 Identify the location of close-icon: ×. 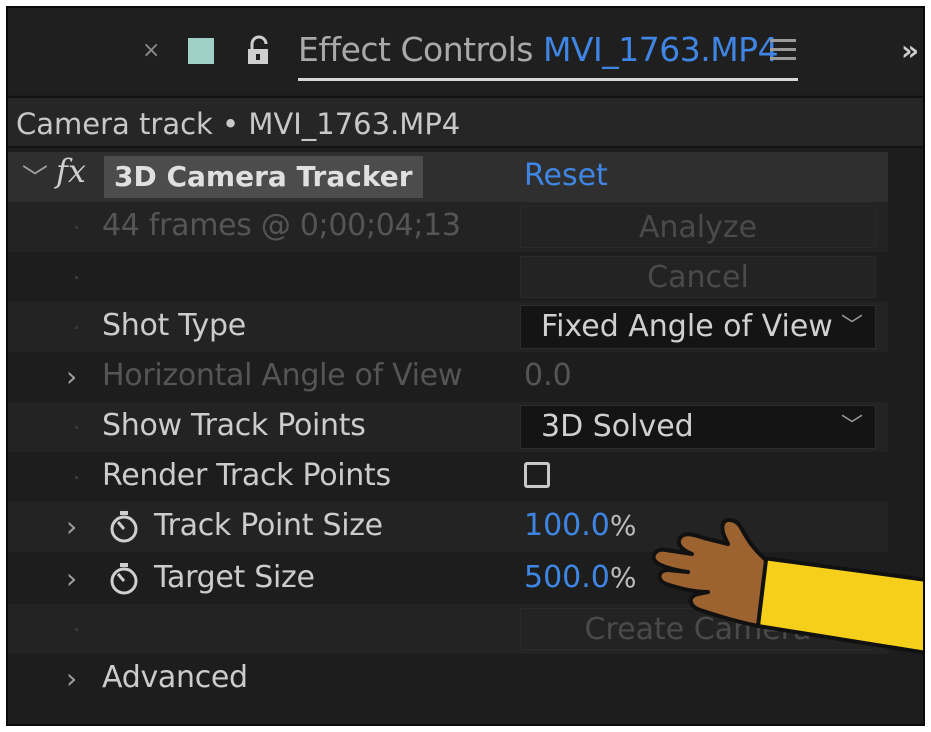
(151, 50).